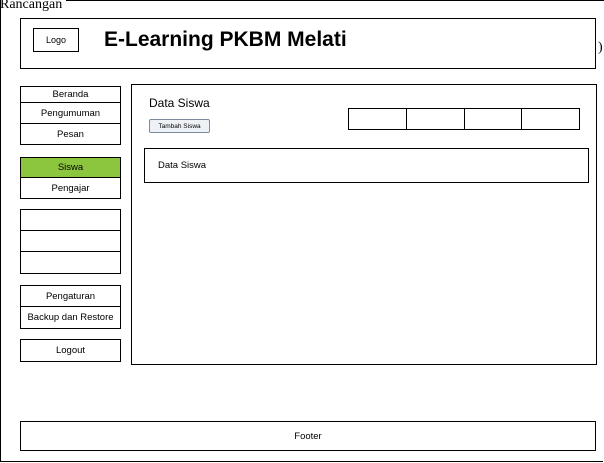  I want to click on panel-label: Data Siswa, so click(182, 165).